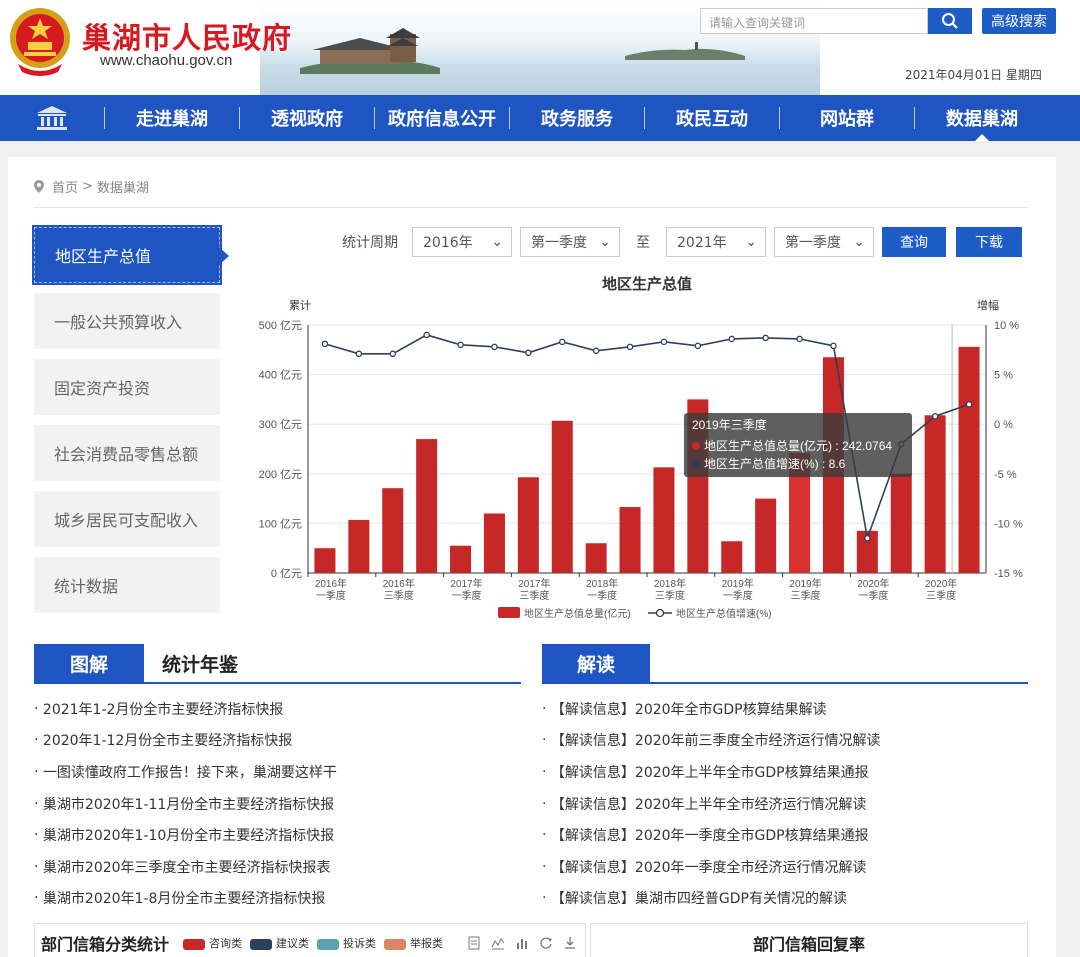 This screenshot has height=957, width=1080. Describe the element at coordinates (716, 242) in the screenshot. I see `end-year-select: 2021年 ⌄` at that location.